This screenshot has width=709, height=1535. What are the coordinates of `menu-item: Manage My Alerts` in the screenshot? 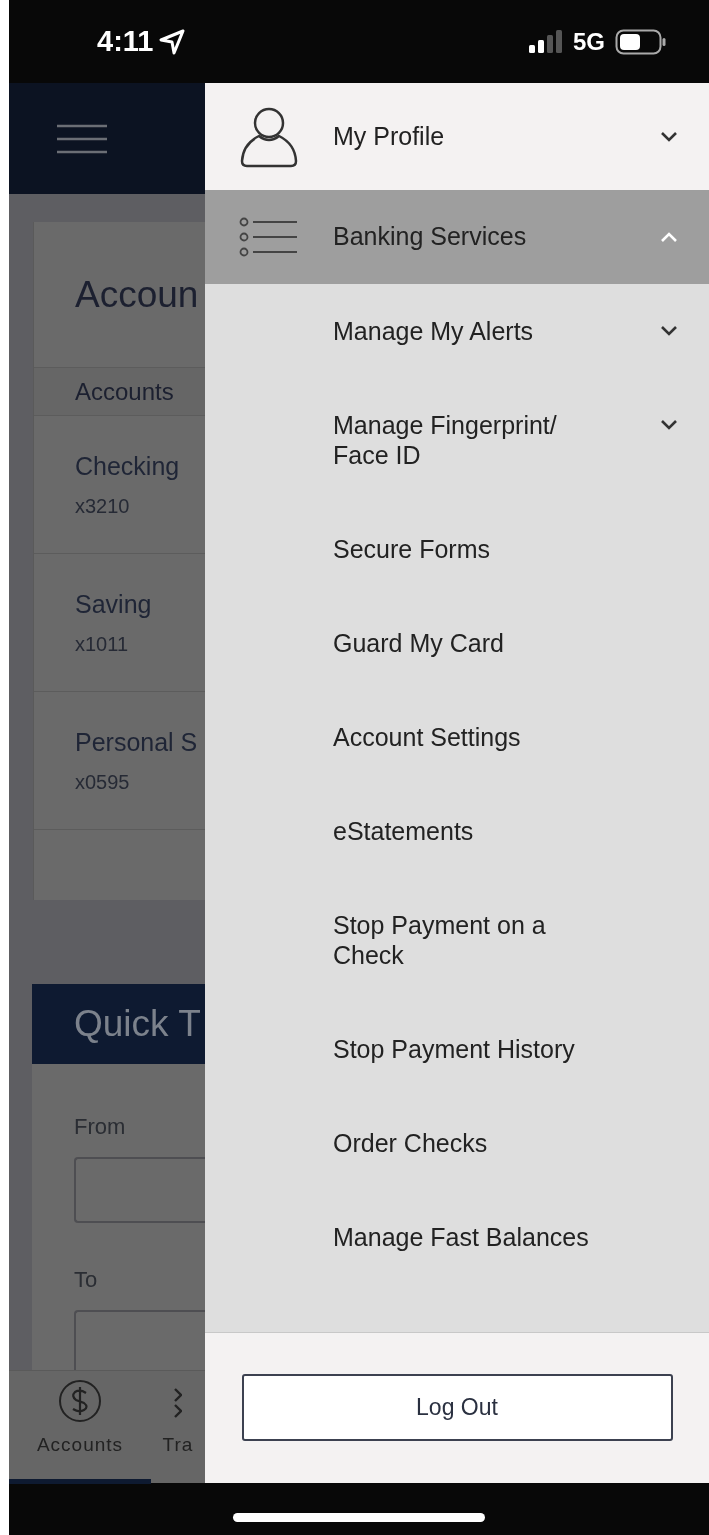 It's located at (457, 331).